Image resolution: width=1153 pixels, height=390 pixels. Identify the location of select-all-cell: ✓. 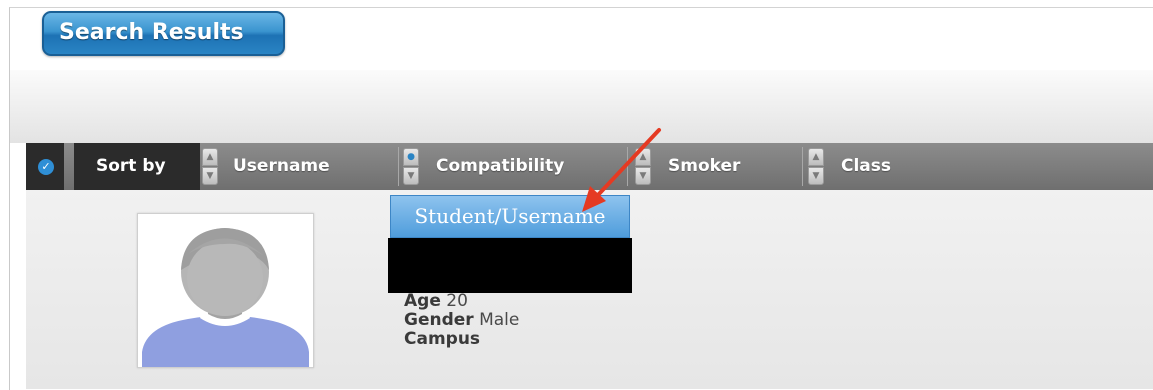
(45, 166).